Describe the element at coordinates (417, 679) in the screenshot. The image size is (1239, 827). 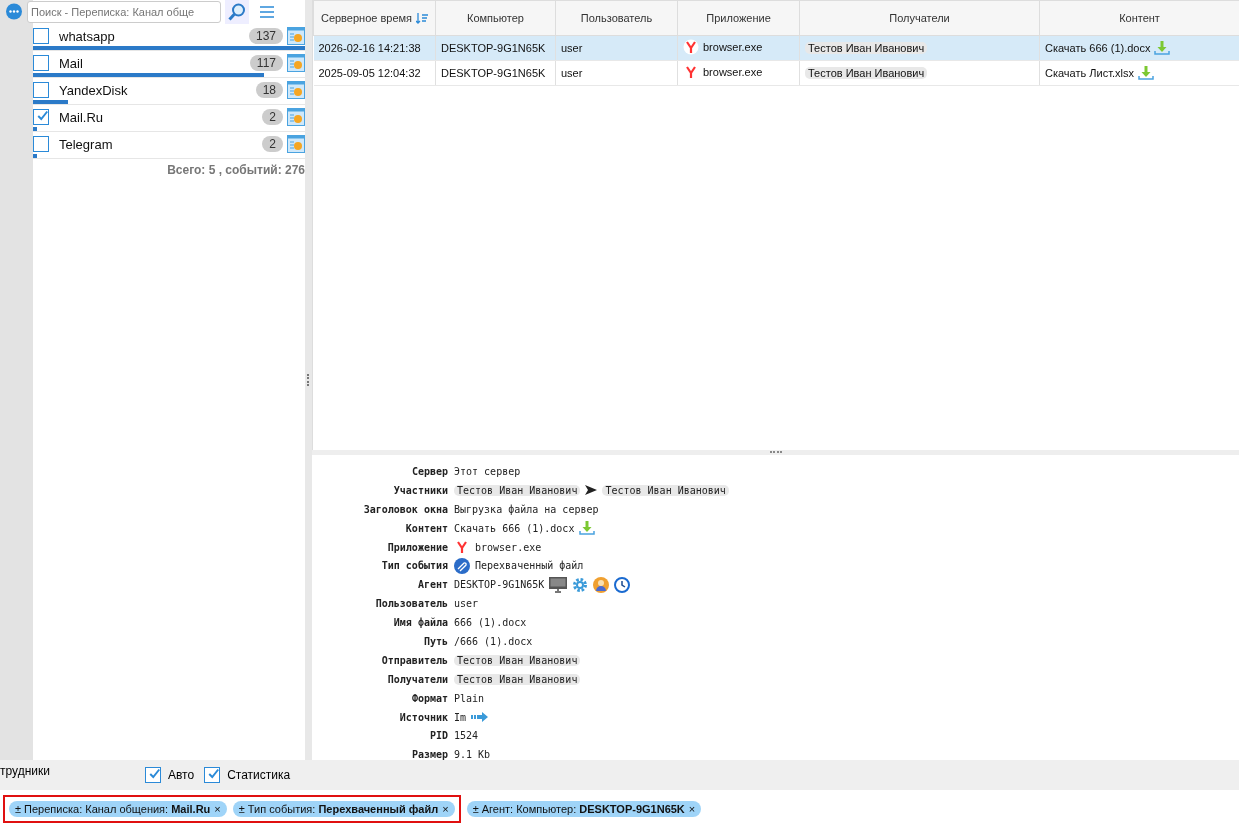
I see `field-label: Получатели` at that location.